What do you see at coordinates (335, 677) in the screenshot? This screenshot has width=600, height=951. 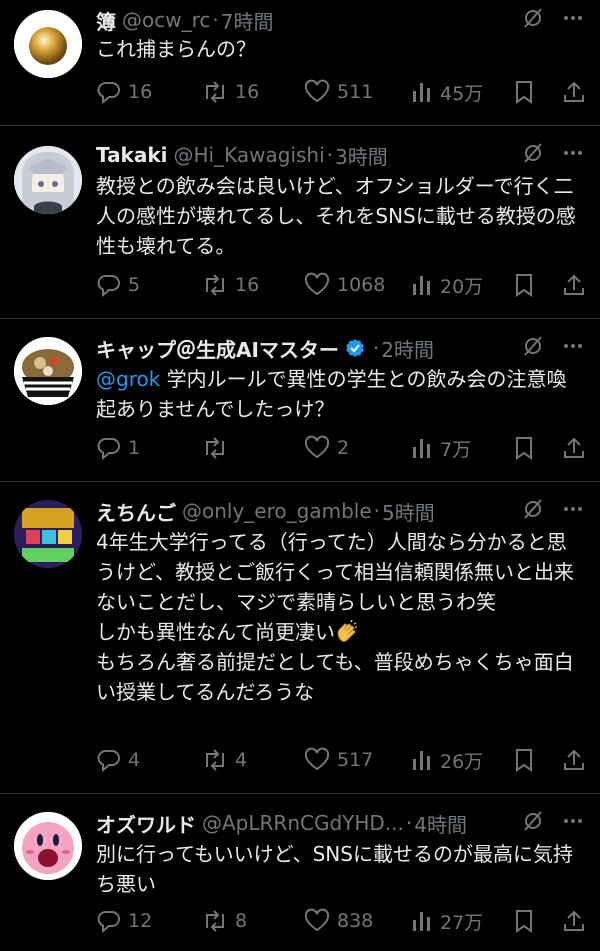 I see `tweet-text-content: もちろん奢る前提だとしても、普段めちゃくちゃ面白い授業してるんだろうな` at bounding box center [335, 677].